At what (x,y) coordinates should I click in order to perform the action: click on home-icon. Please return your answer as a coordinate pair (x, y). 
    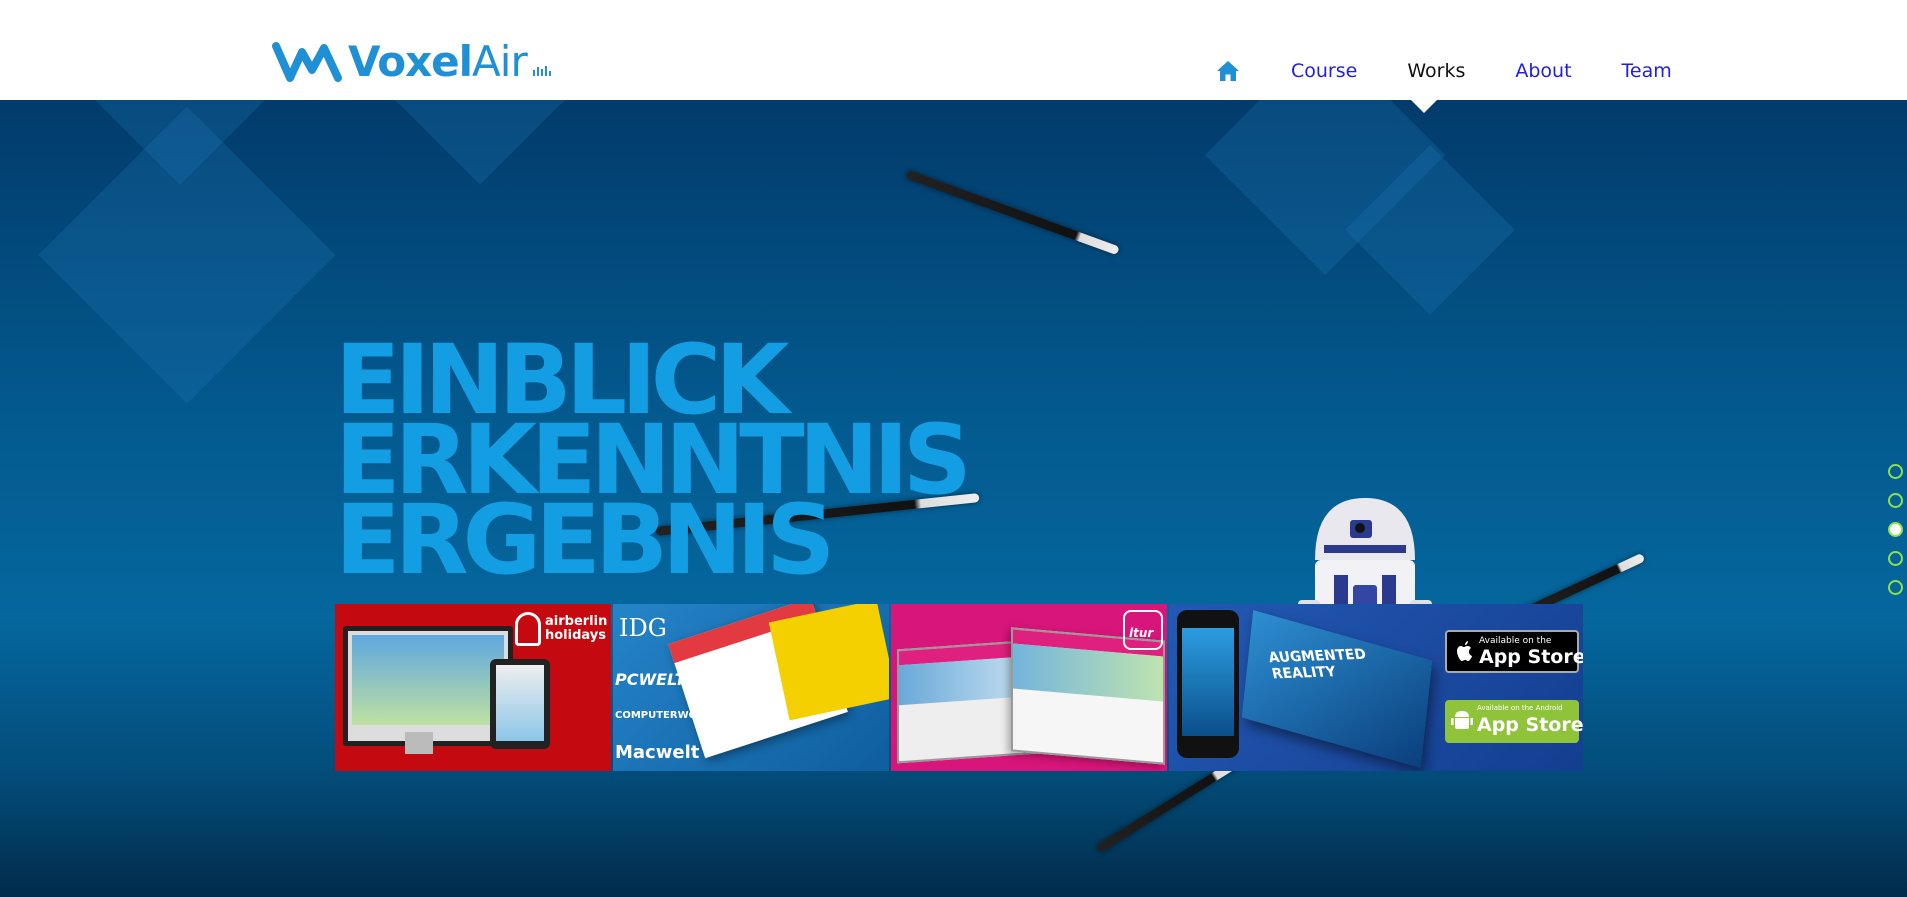
    Looking at the image, I should click on (1228, 71).